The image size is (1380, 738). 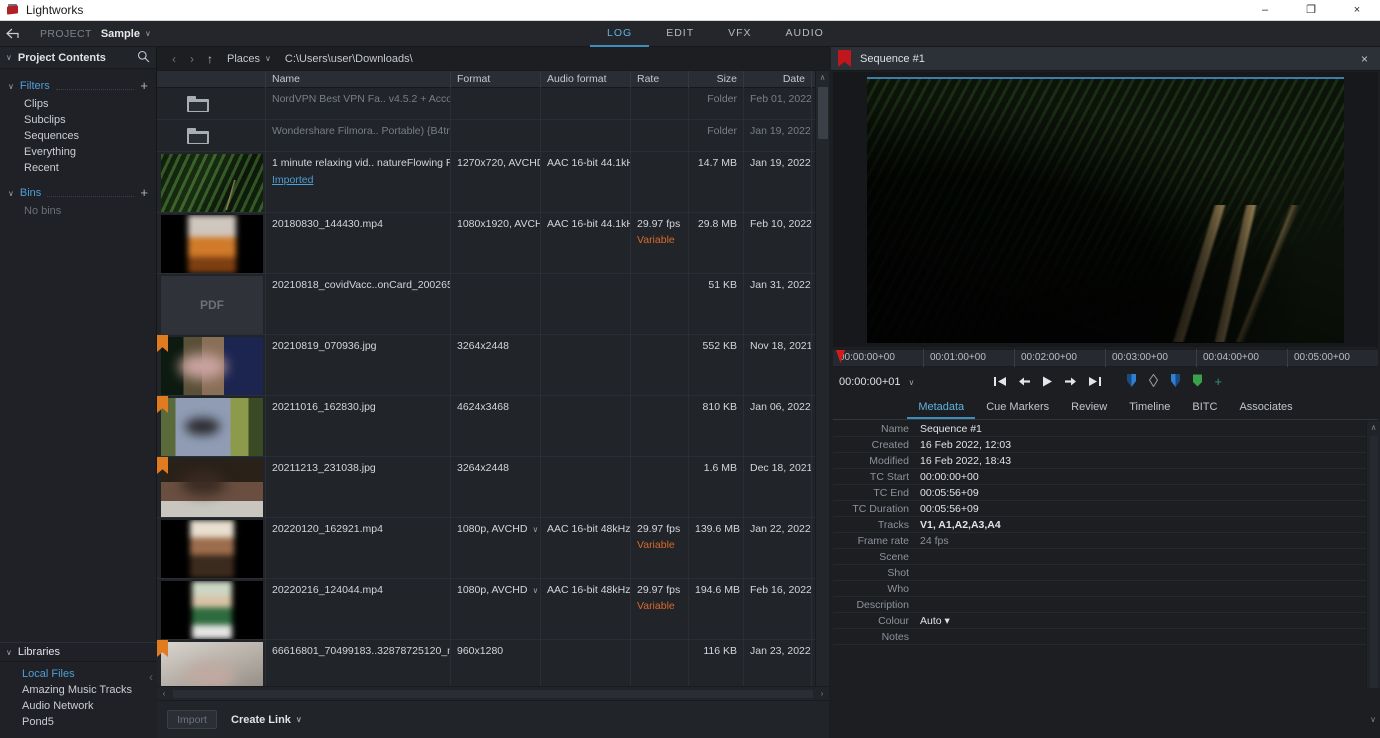 What do you see at coordinates (778, 487) in the screenshot?
I see `date-cell: Dec 18, 2021` at bounding box center [778, 487].